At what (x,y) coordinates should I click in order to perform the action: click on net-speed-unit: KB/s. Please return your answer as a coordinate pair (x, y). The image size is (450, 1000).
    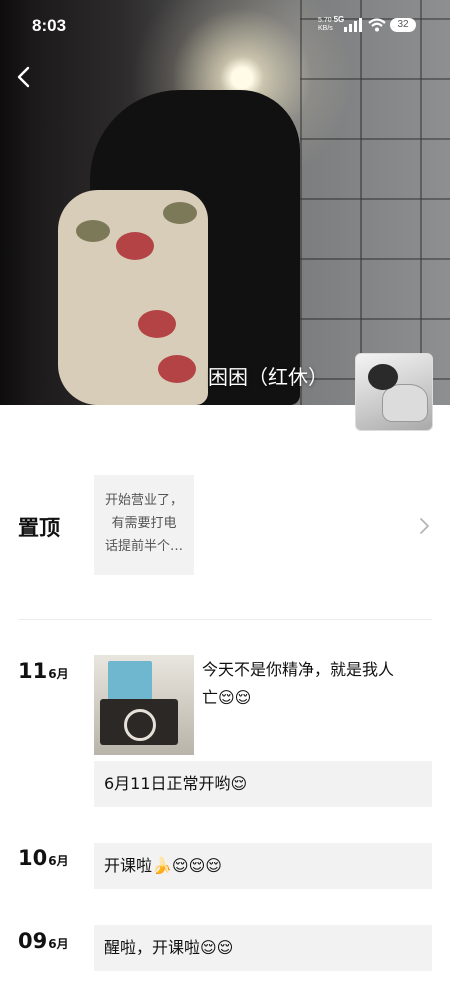
    Looking at the image, I should click on (325, 28).